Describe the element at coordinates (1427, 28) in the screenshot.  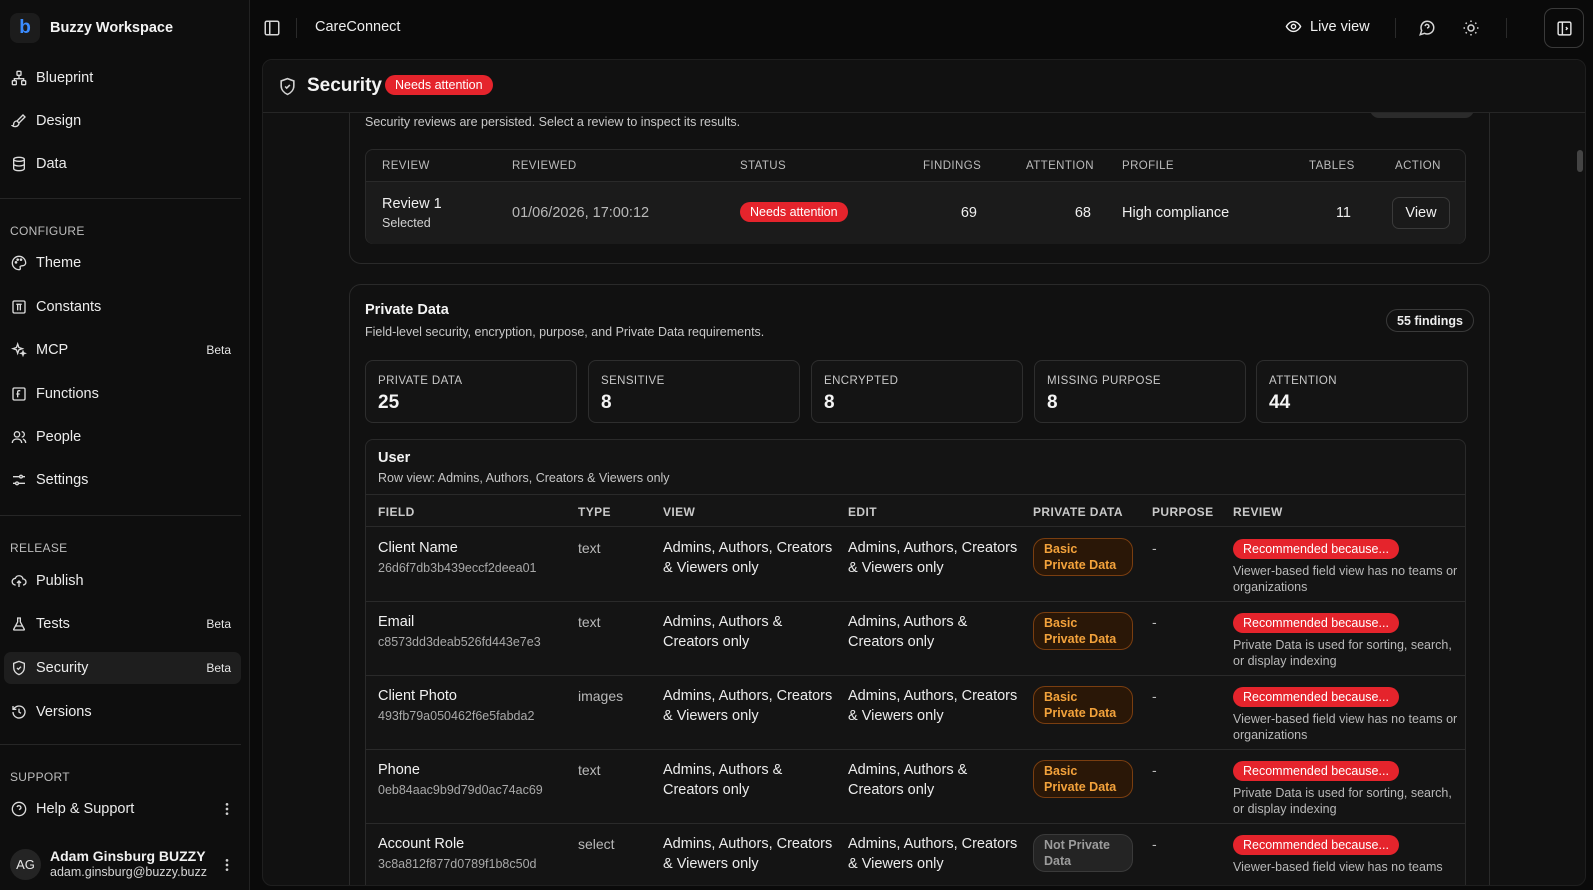
I see `chat-icon` at that location.